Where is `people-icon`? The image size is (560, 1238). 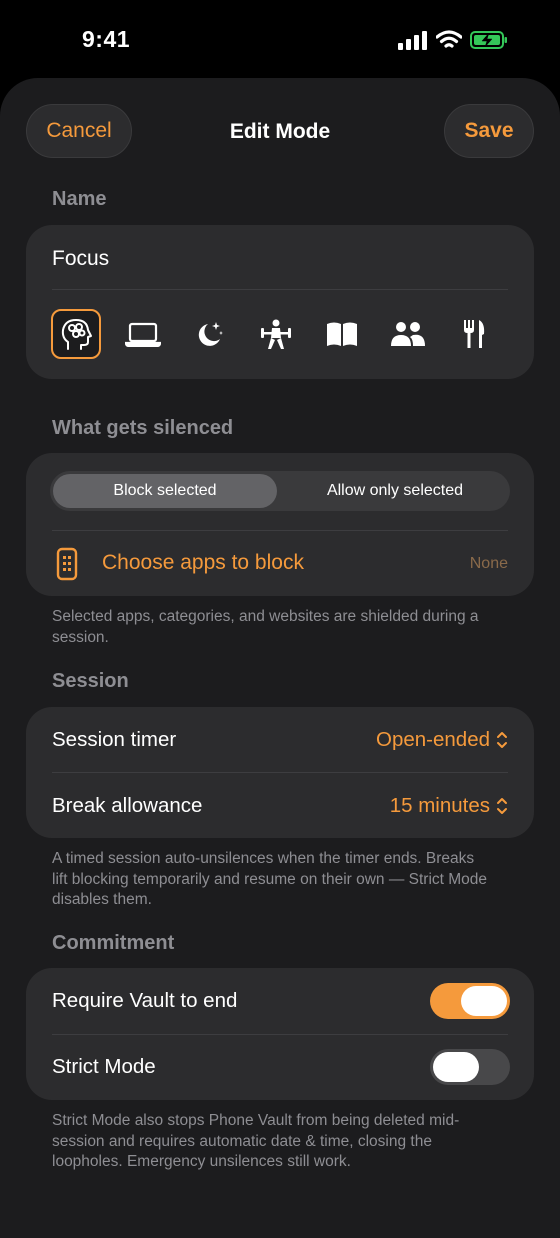
people-icon is located at coordinates (408, 334).